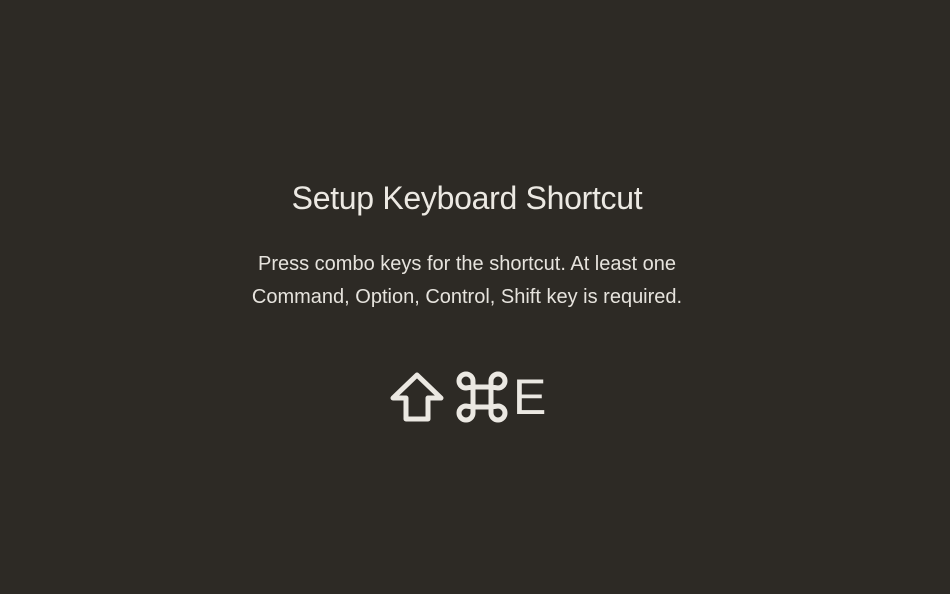  Describe the element at coordinates (417, 397) in the screenshot. I see `shift-icon` at that location.